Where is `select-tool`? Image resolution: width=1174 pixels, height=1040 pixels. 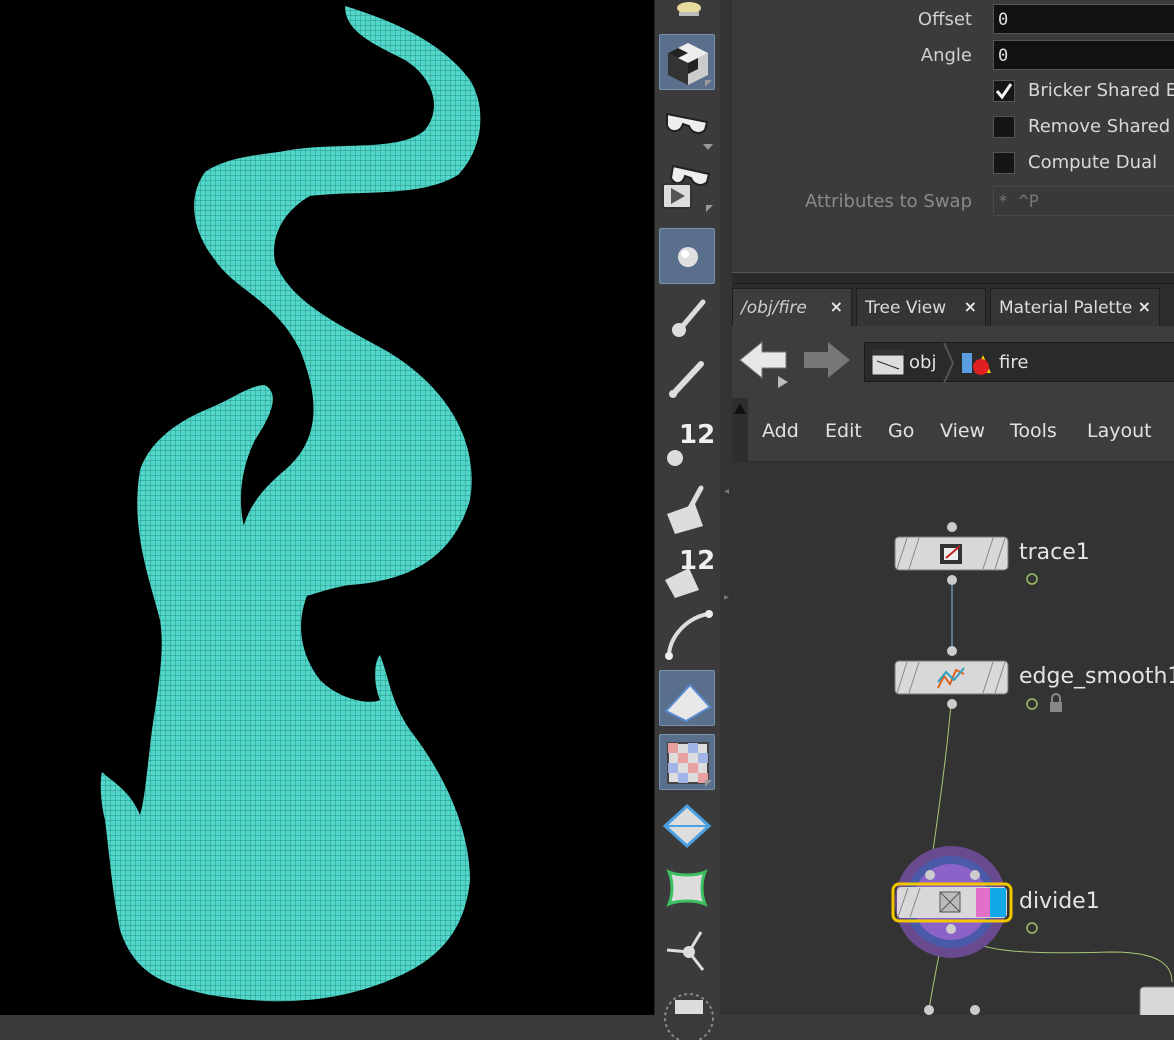
select-tool is located at coordinates (687, 256).